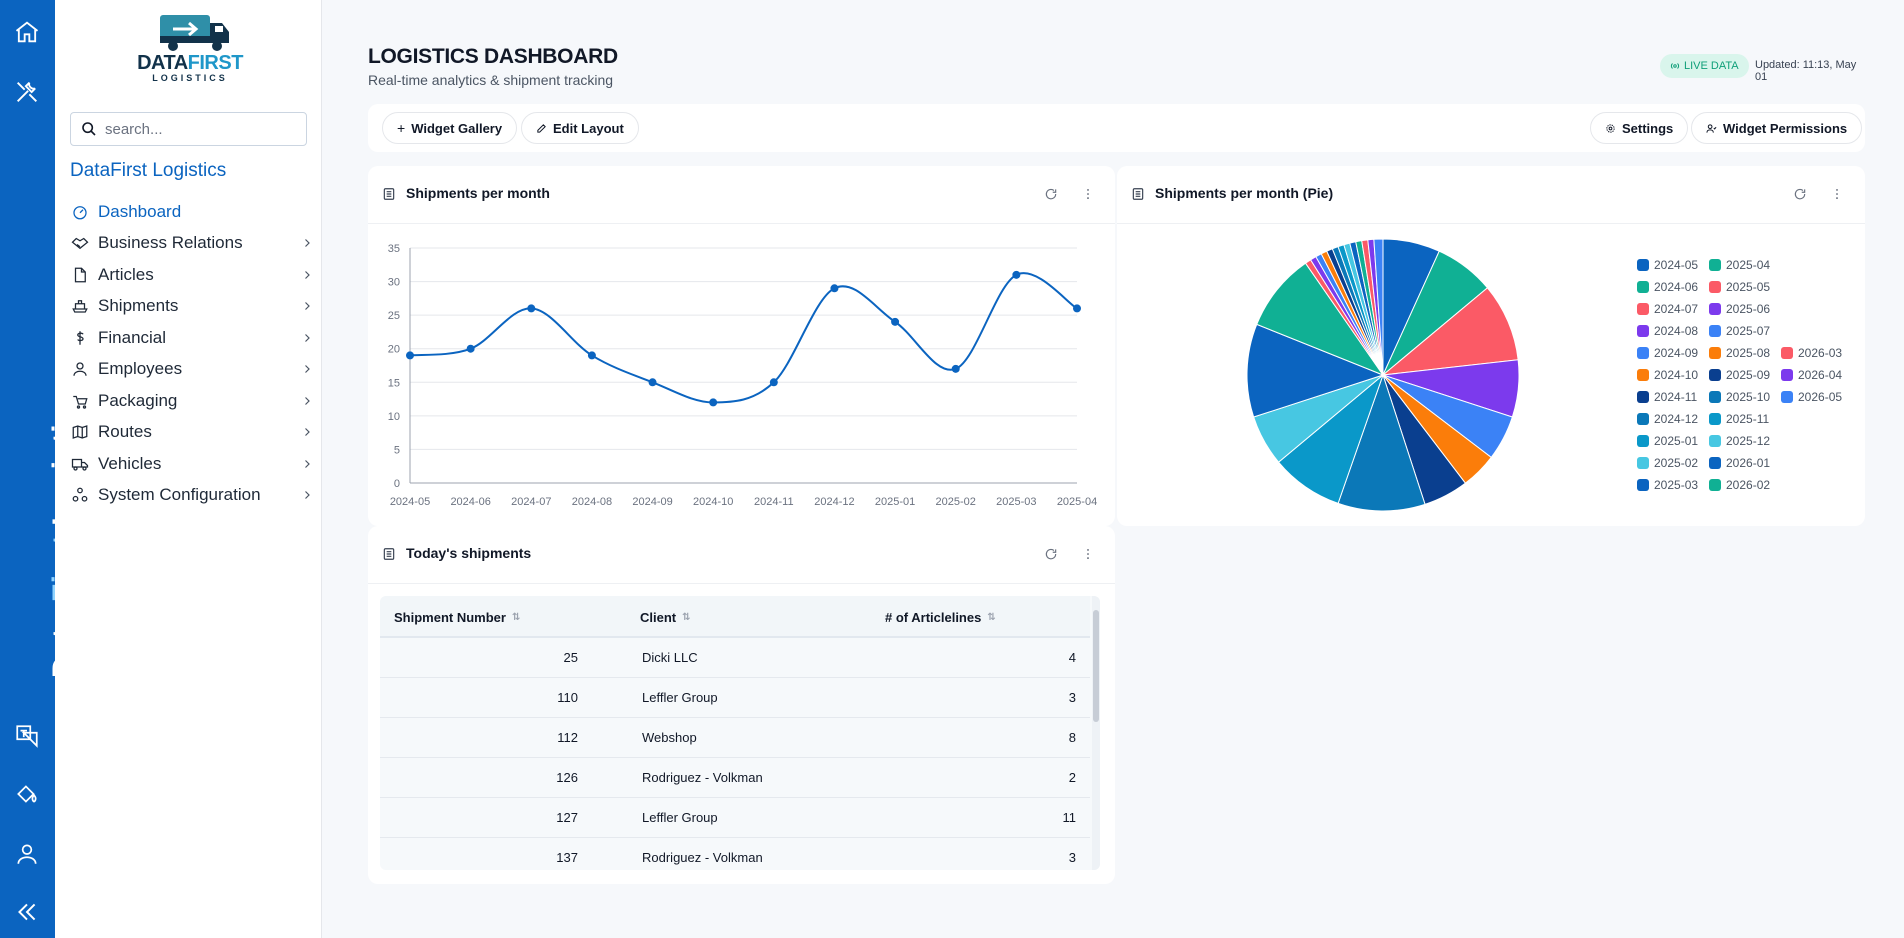  Describe the element at coordinates (27, 32) in the screenshot. I see `home-icon` at that location.